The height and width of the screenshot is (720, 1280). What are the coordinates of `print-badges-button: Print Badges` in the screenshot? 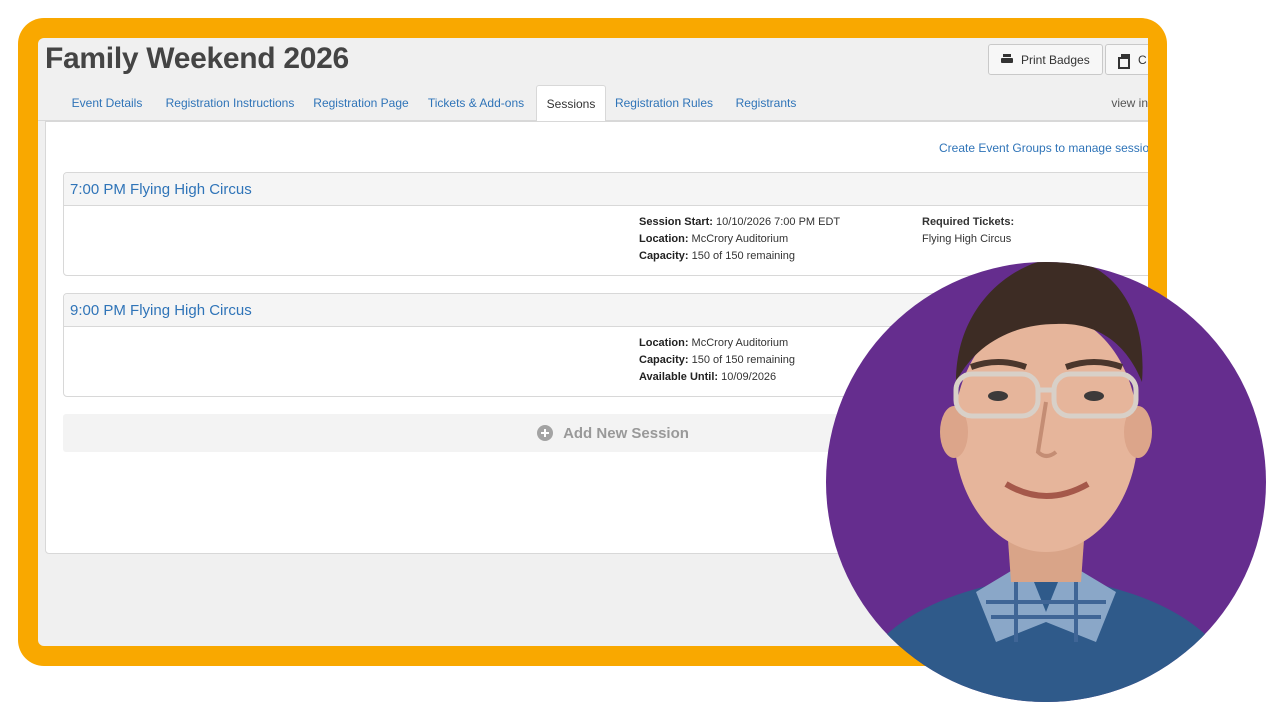 It's located at (1045, 59).